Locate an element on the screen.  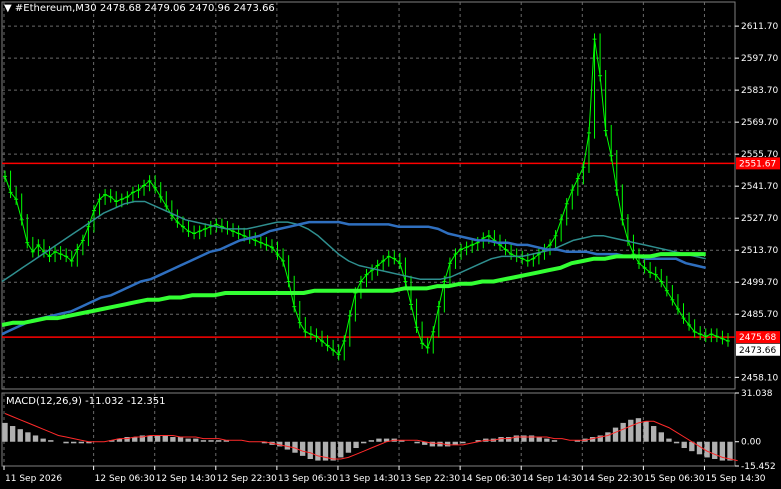
macd-tick-label: 0.00 is located at coordinates (751, 443).